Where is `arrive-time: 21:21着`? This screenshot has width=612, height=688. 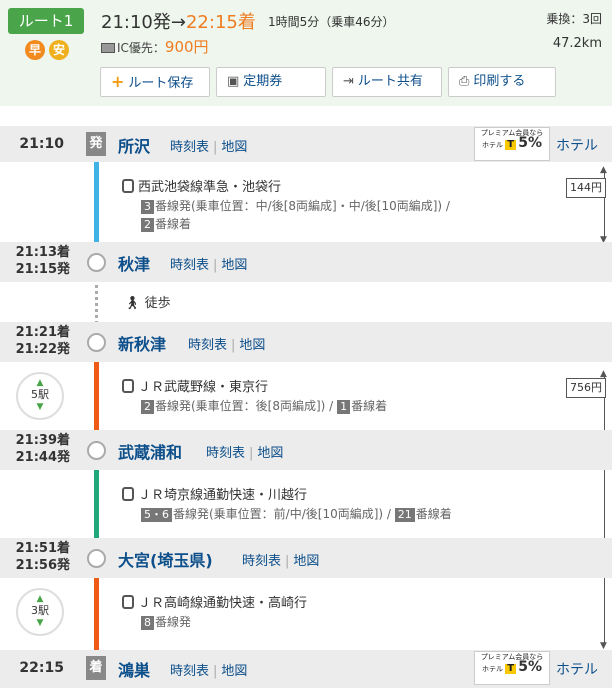 arrive-time: 21:21着 is located at coordinates (42, 332).